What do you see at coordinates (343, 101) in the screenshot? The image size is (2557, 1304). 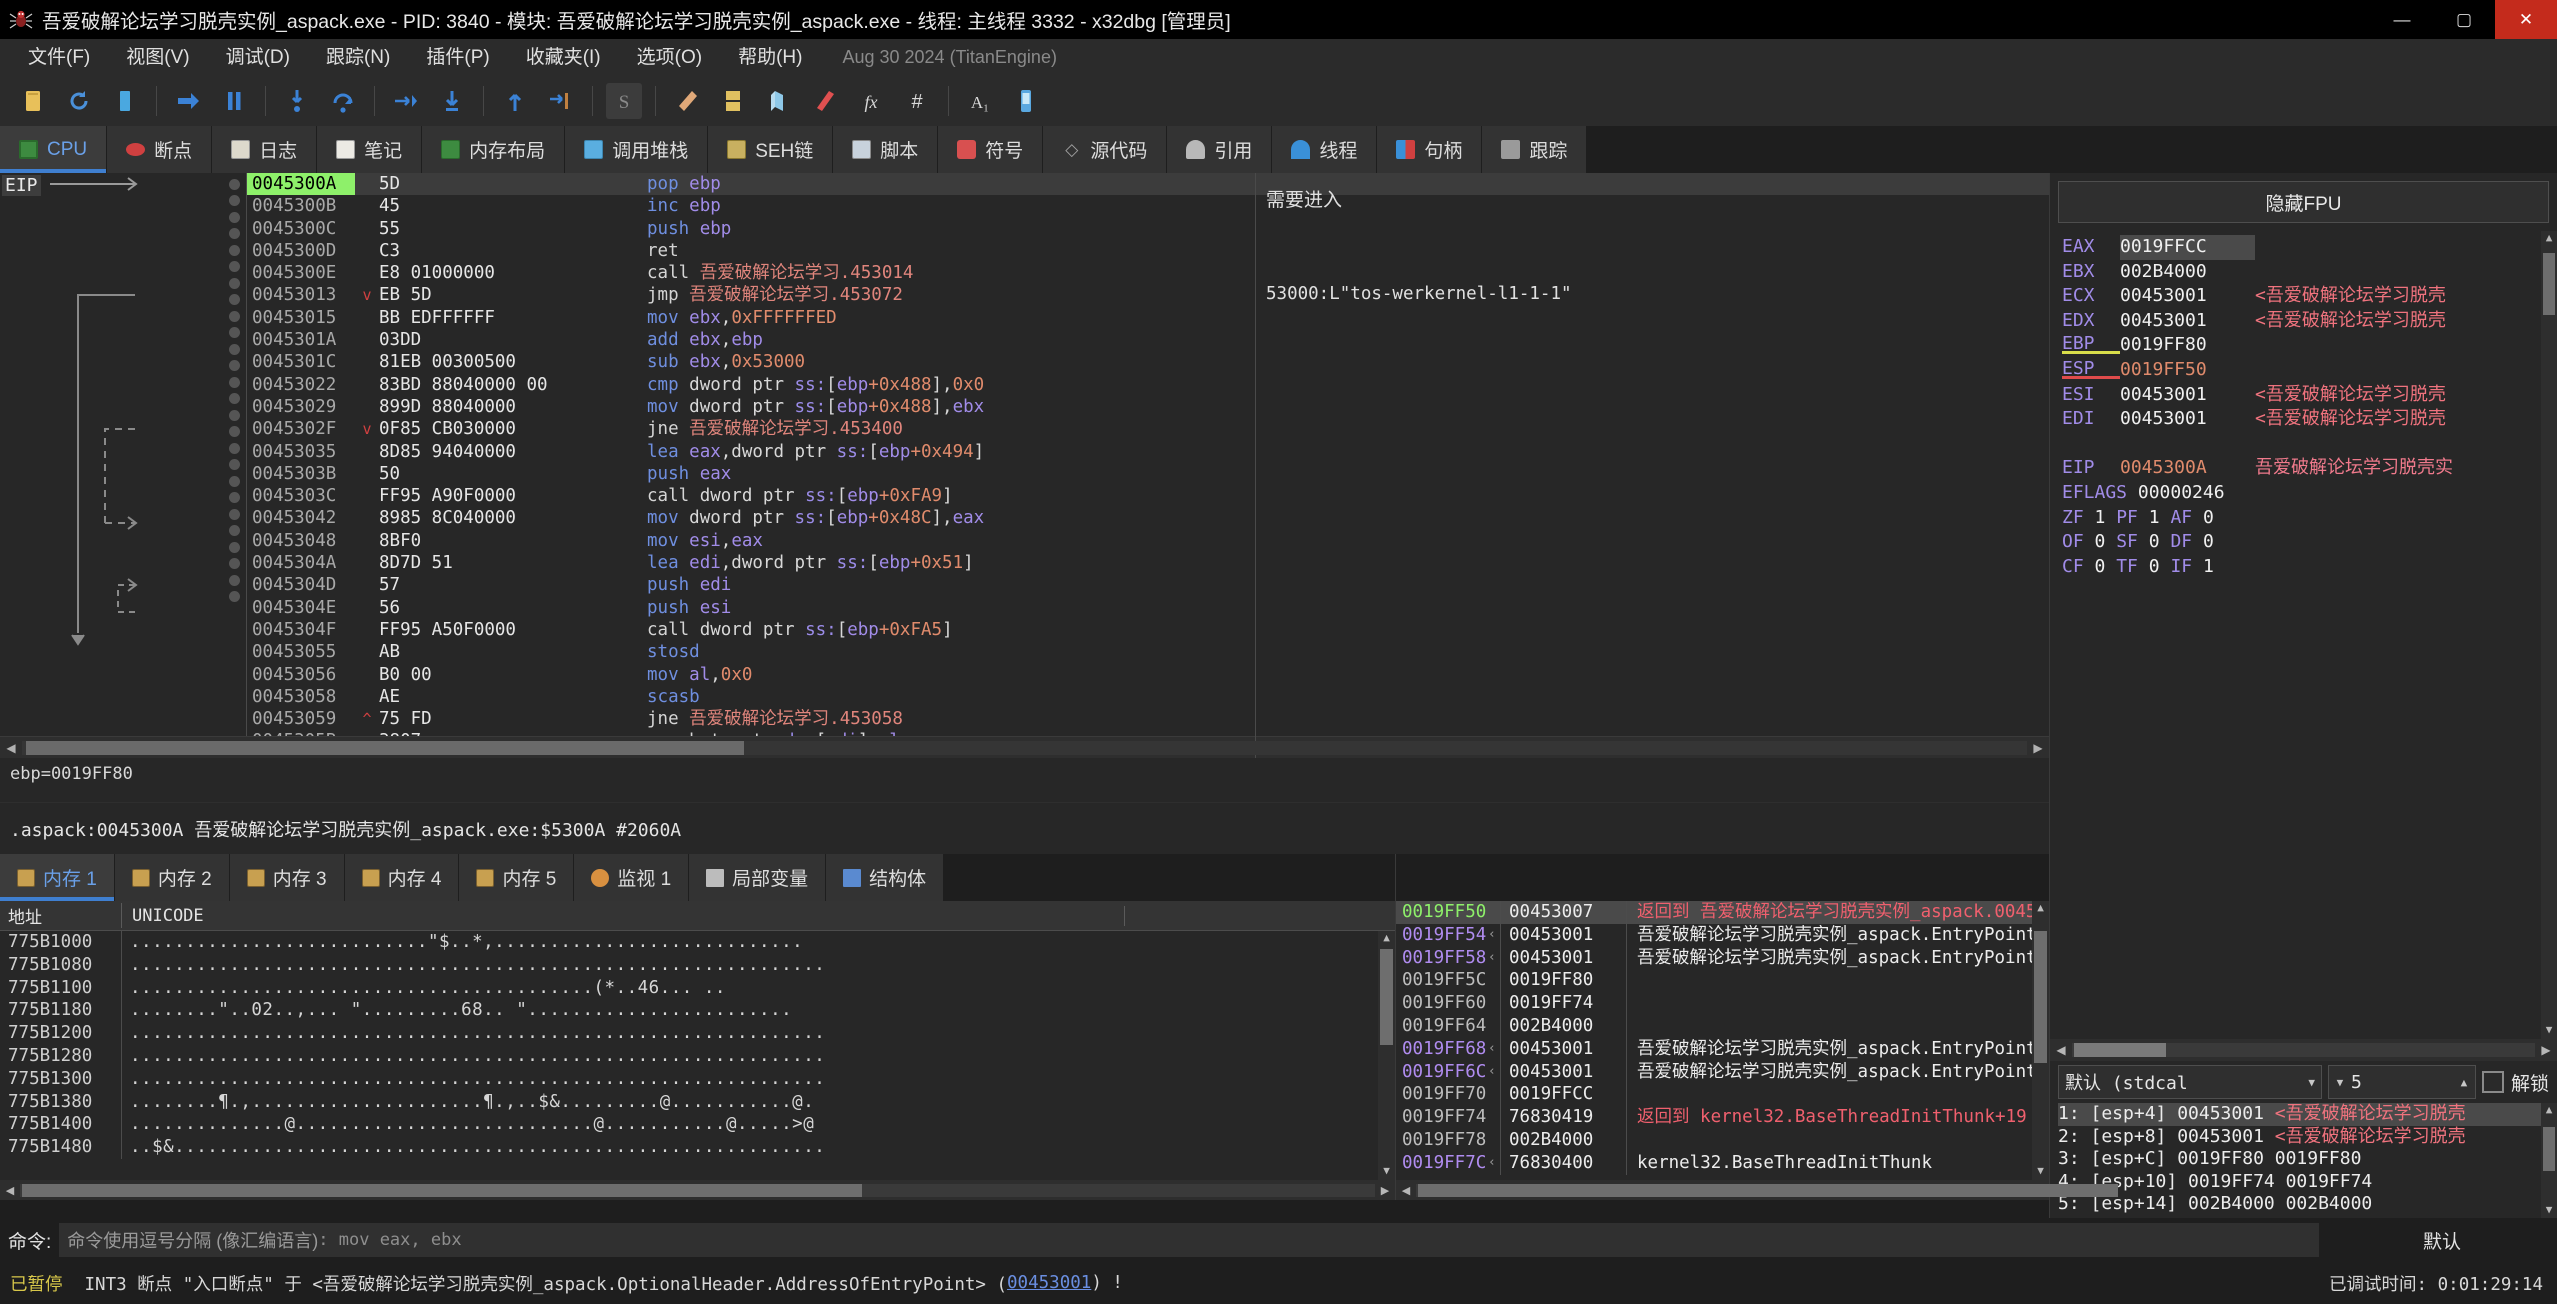 I see `step-over-icon` at bounding box center [343, 101].